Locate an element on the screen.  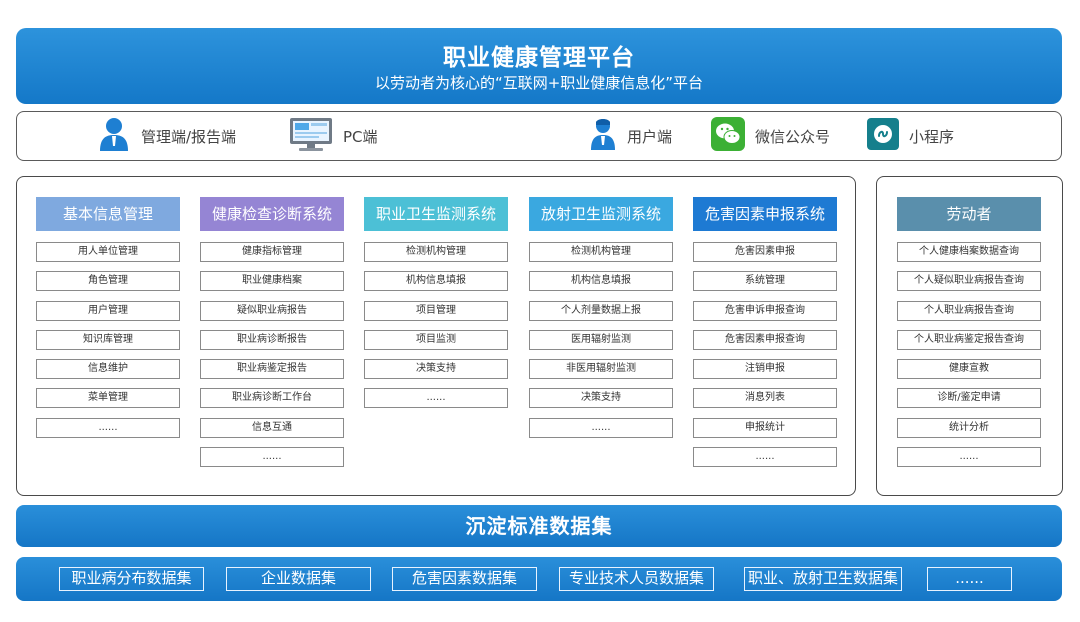
system-item: 职业健康档案 is located at coordinates (272, 281).